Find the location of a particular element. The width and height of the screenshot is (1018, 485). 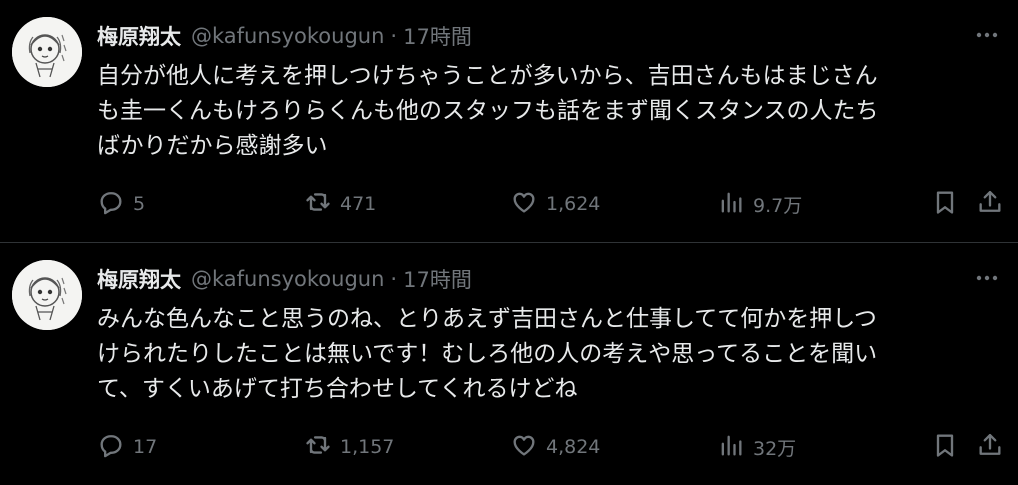

reply-button: 5 is located at coordinates (121, 204).